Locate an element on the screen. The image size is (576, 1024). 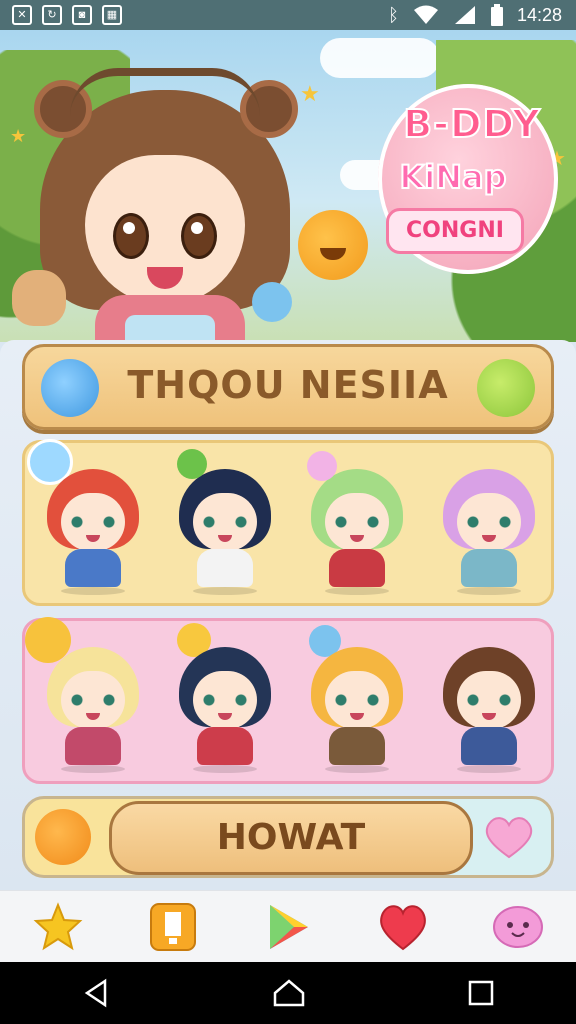
play-store-icon is located at coordinates (288, 927).